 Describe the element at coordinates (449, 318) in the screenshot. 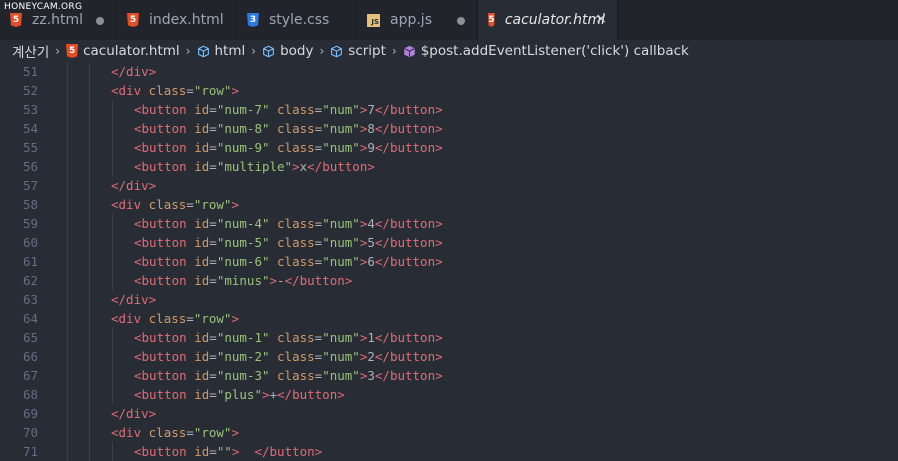

I see `code-line: 64 <div class="row">` at that location.